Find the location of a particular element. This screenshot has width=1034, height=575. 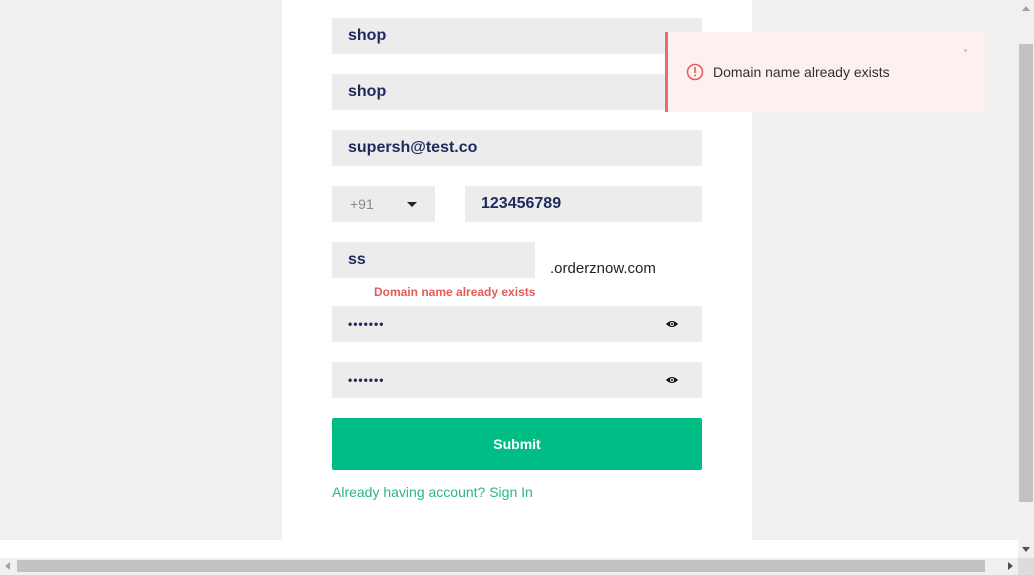

scroll-up-arrow-icon is located at coordinates (1026, 8).